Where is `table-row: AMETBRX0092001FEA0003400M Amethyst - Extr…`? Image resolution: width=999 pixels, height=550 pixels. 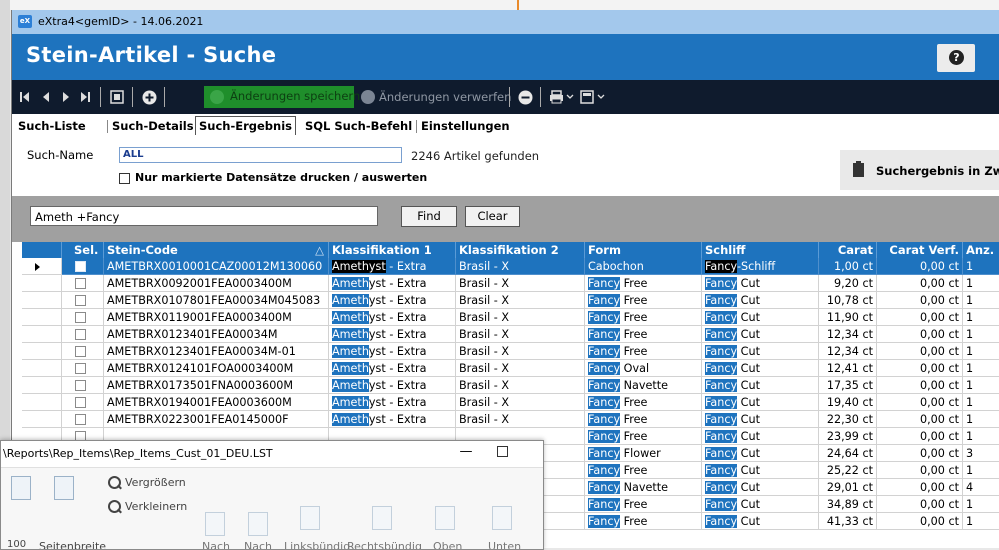
table-row: AMETBRX0092001FEA0003400M Amethyst - Extr… is located at coordinates (510, 283).